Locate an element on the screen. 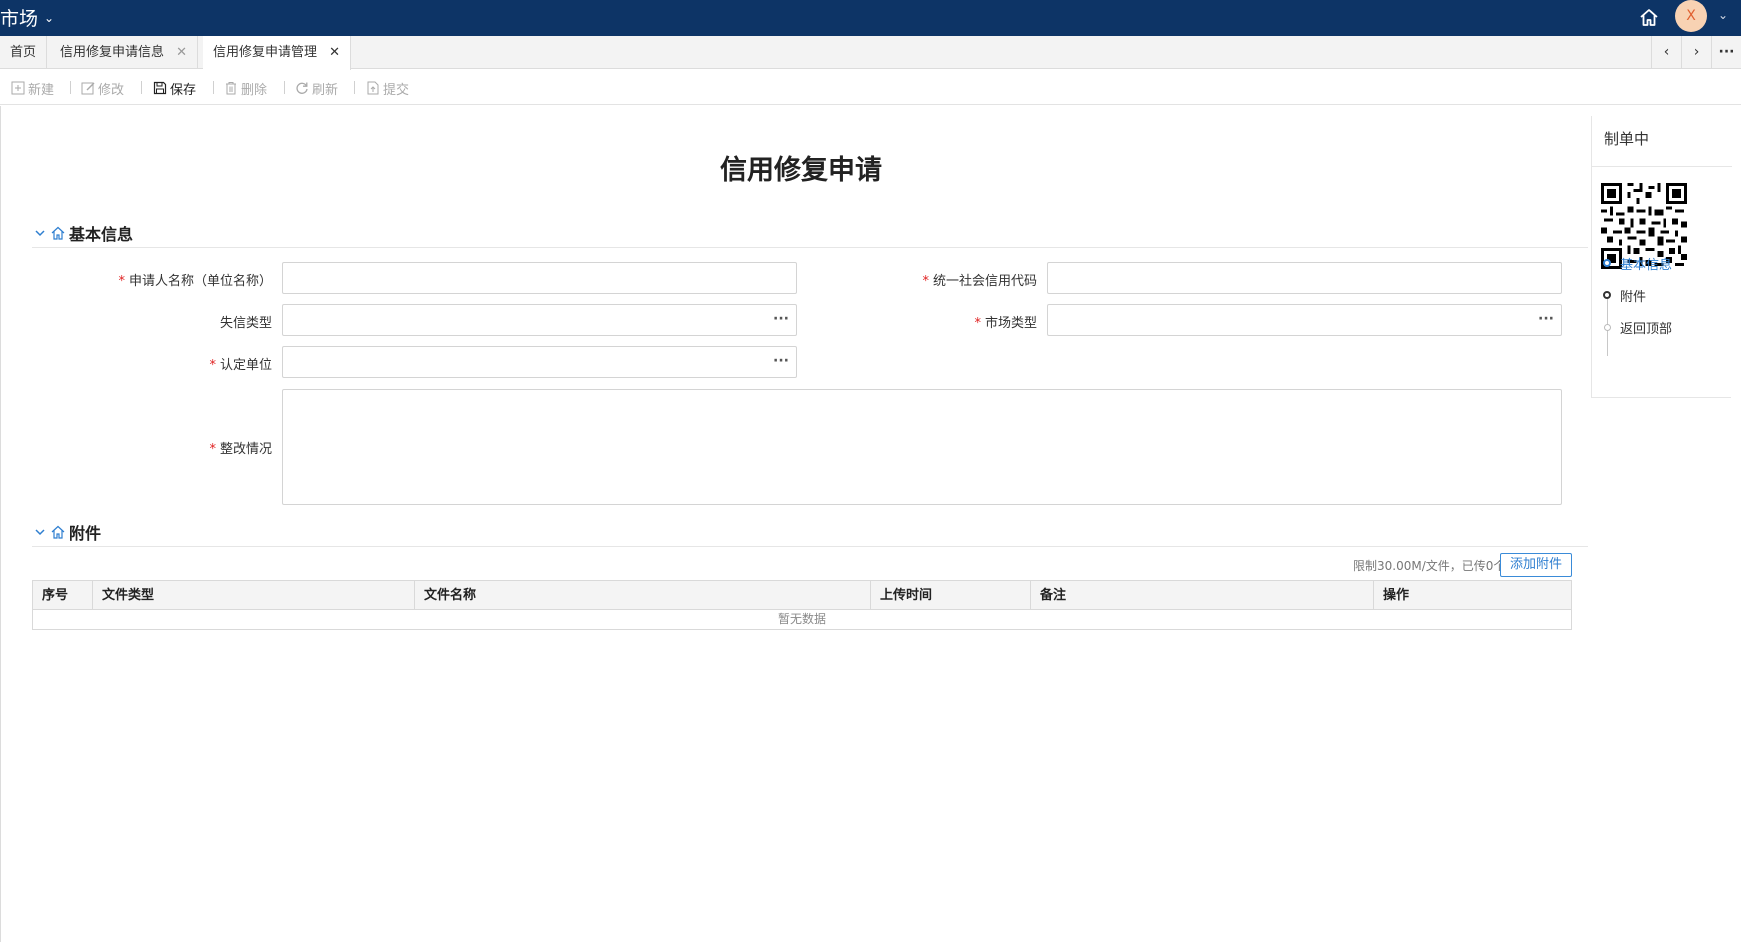  new-button: 新建 is located at coordinates (33, 88).